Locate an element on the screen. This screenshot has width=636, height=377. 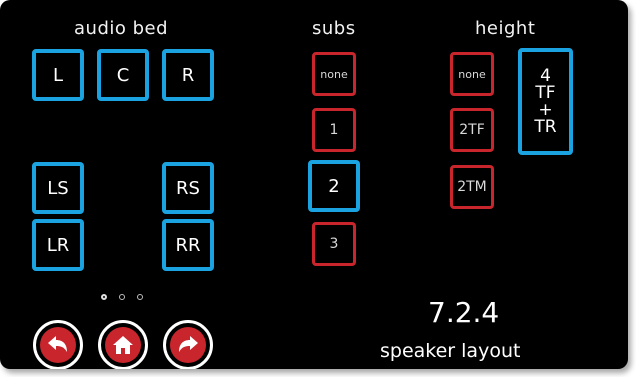
speaker-right-button: R is located at coordinates (188, 75).